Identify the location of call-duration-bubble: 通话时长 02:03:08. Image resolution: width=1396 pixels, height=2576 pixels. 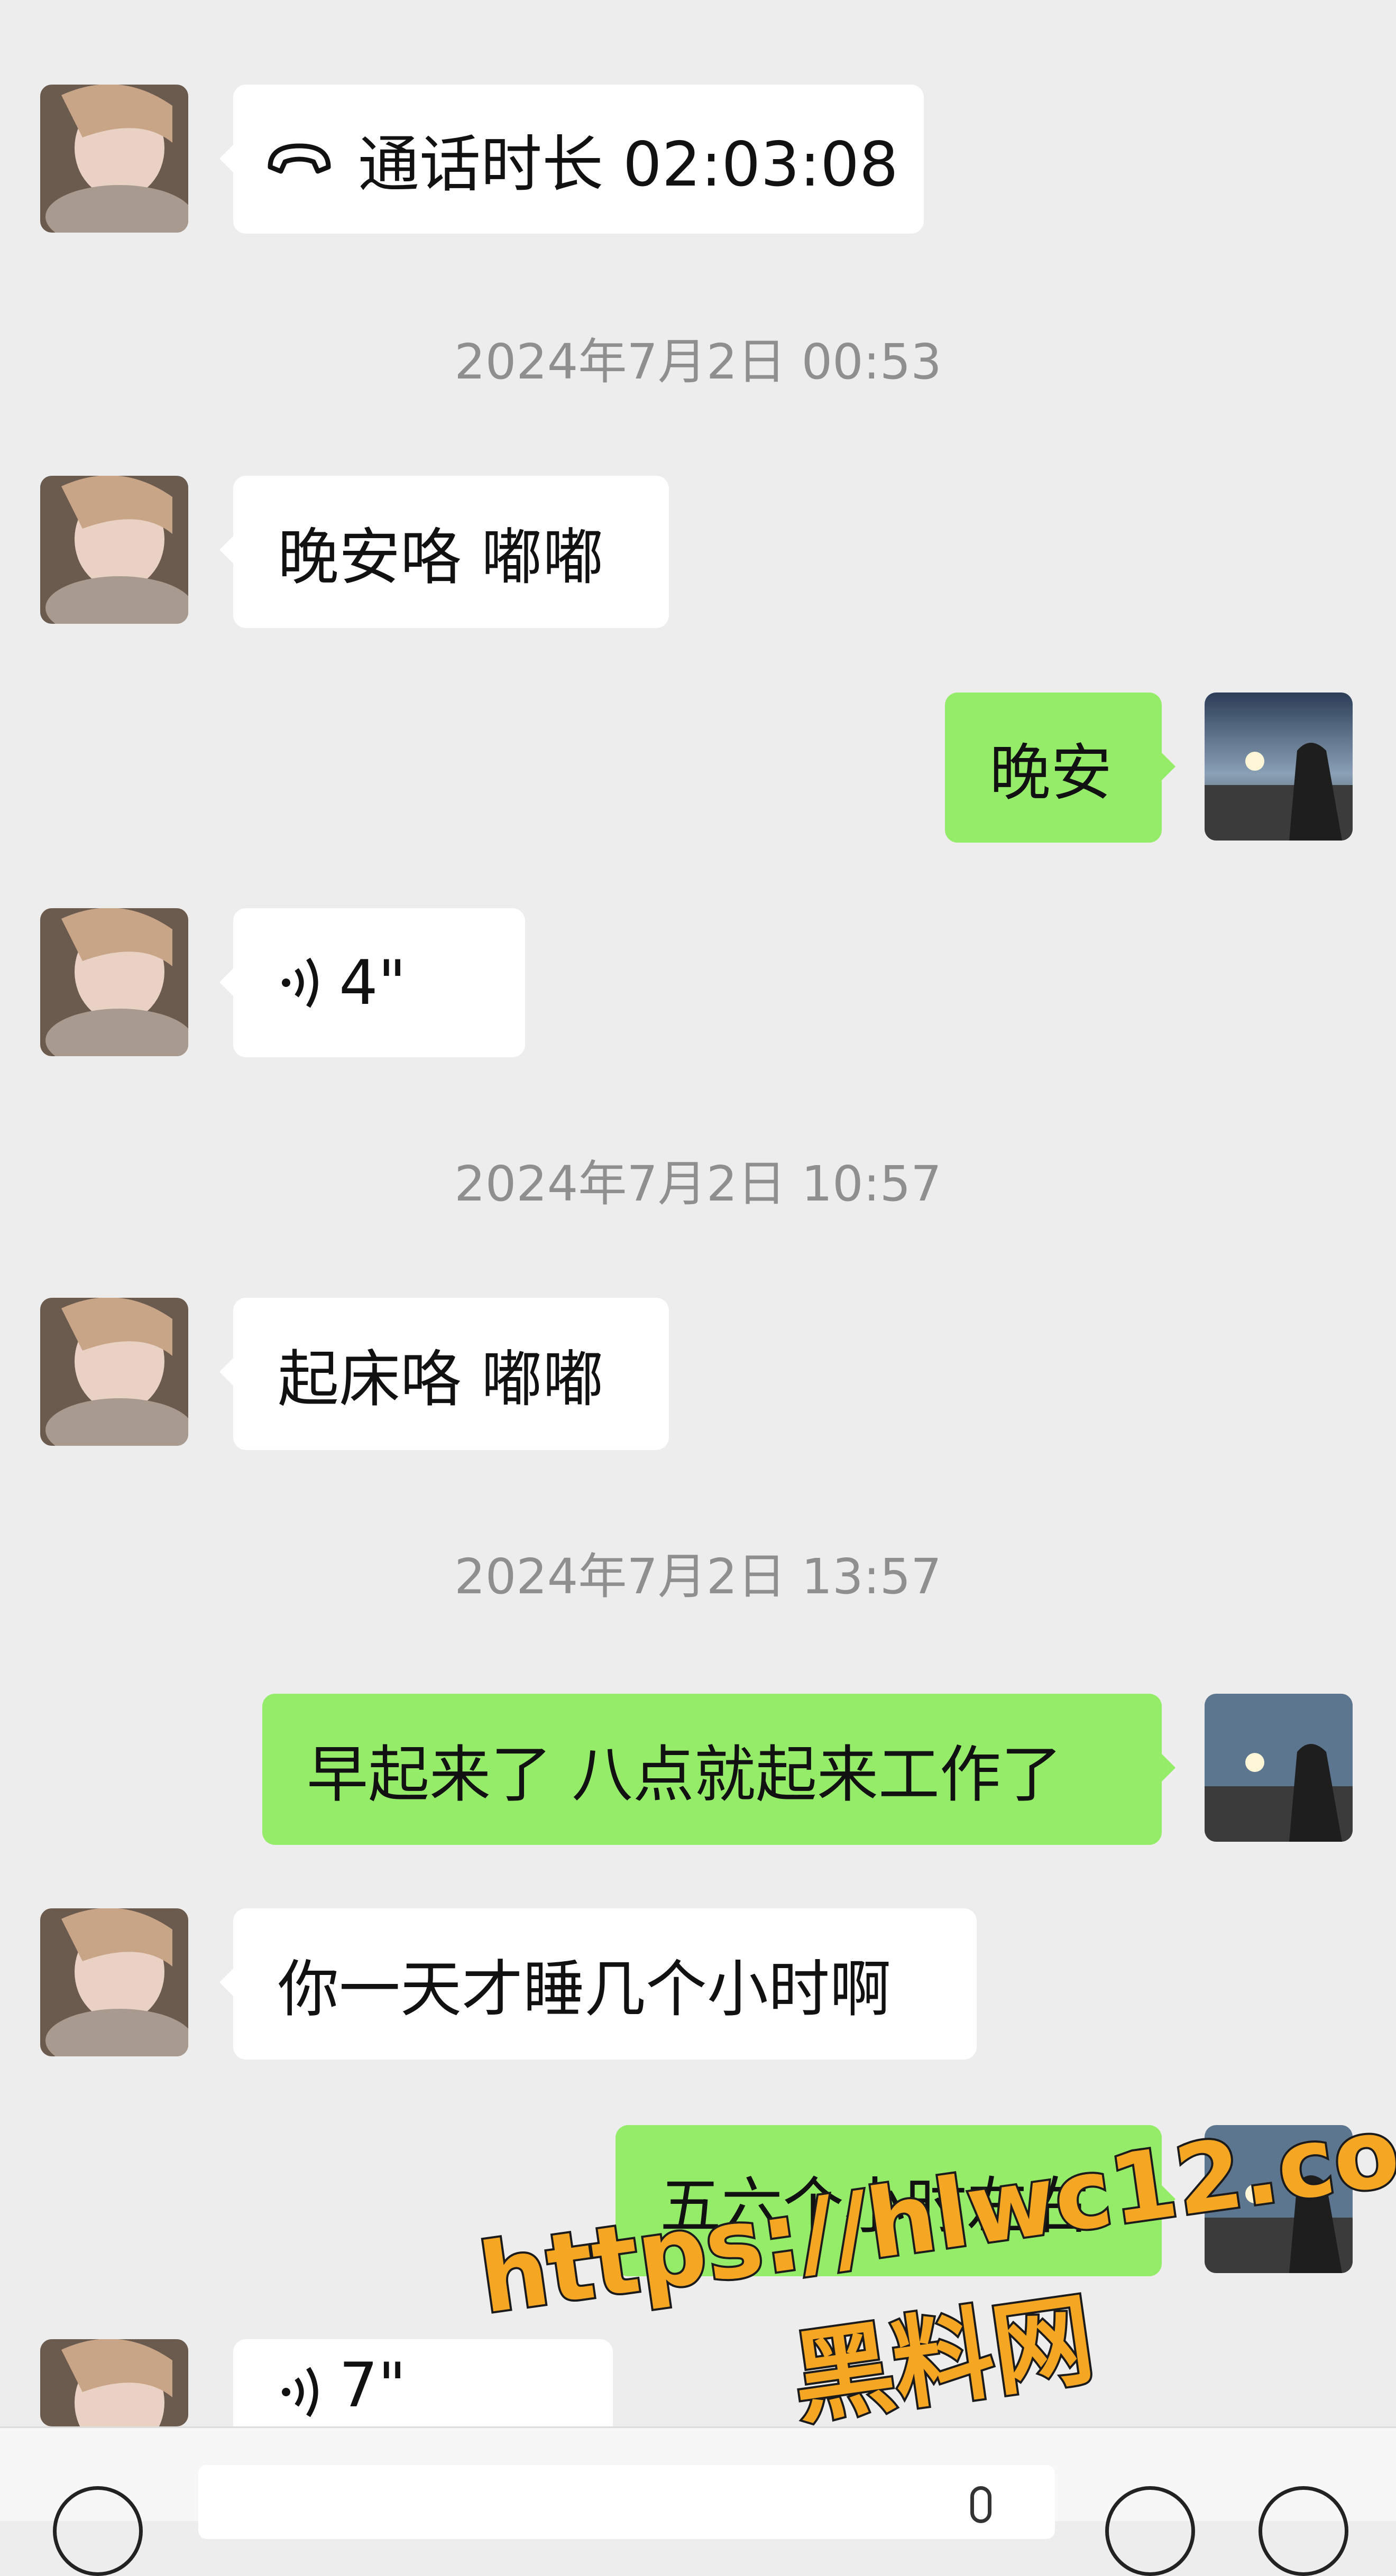
(572, 159).